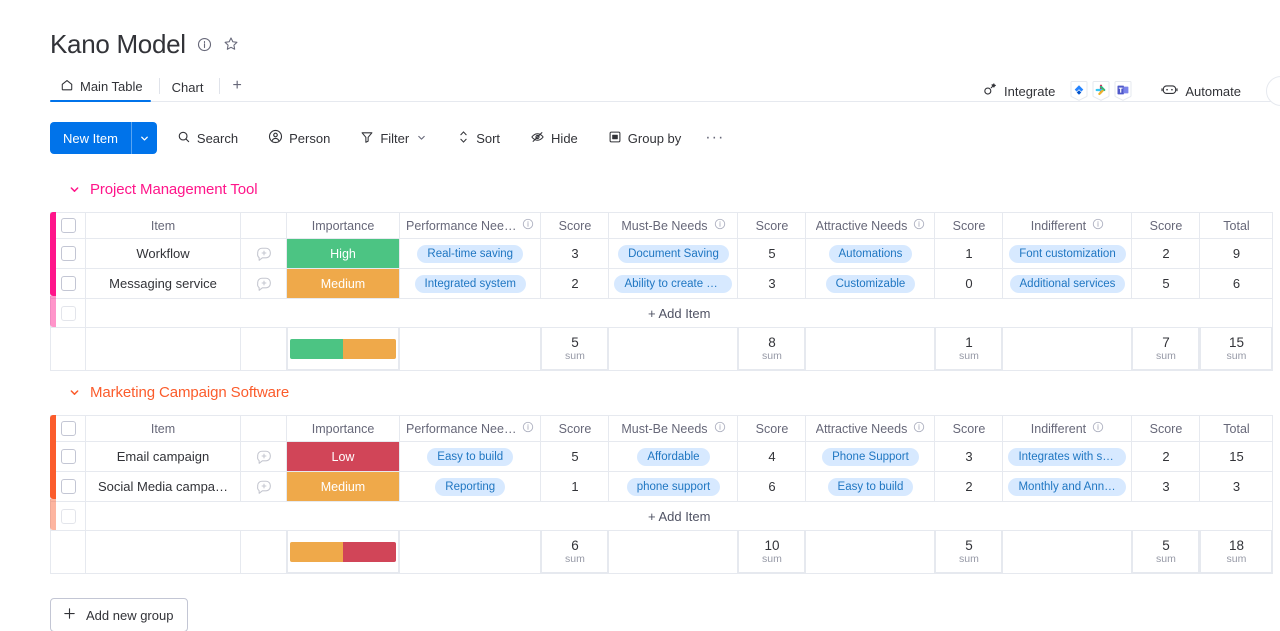  I want to click on sort-button: Sort, so click(478, 138).